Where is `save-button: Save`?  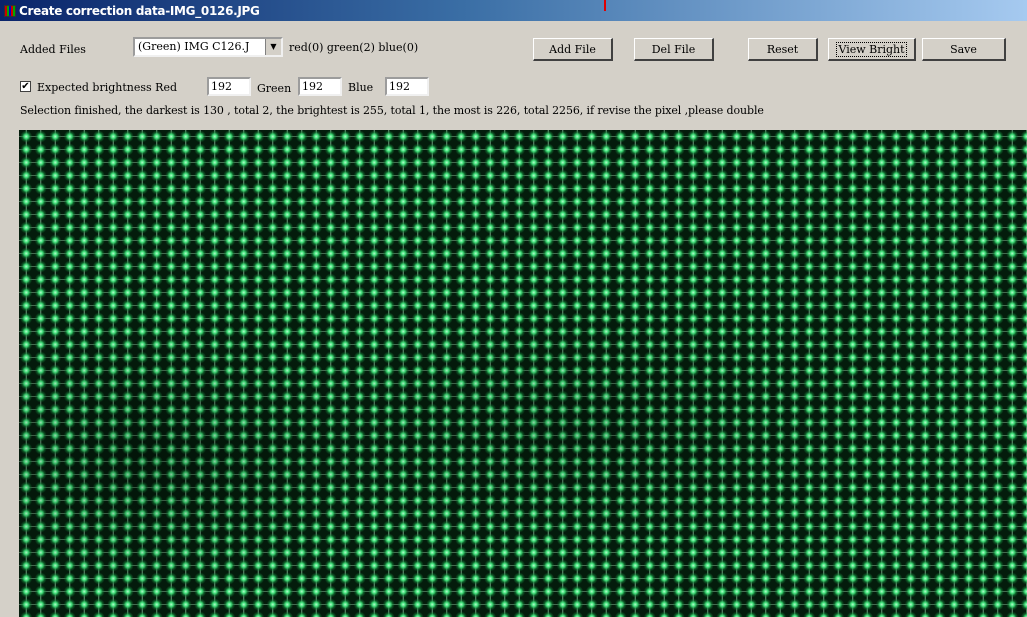 save-button: Save is located at coordinates (964, 49).